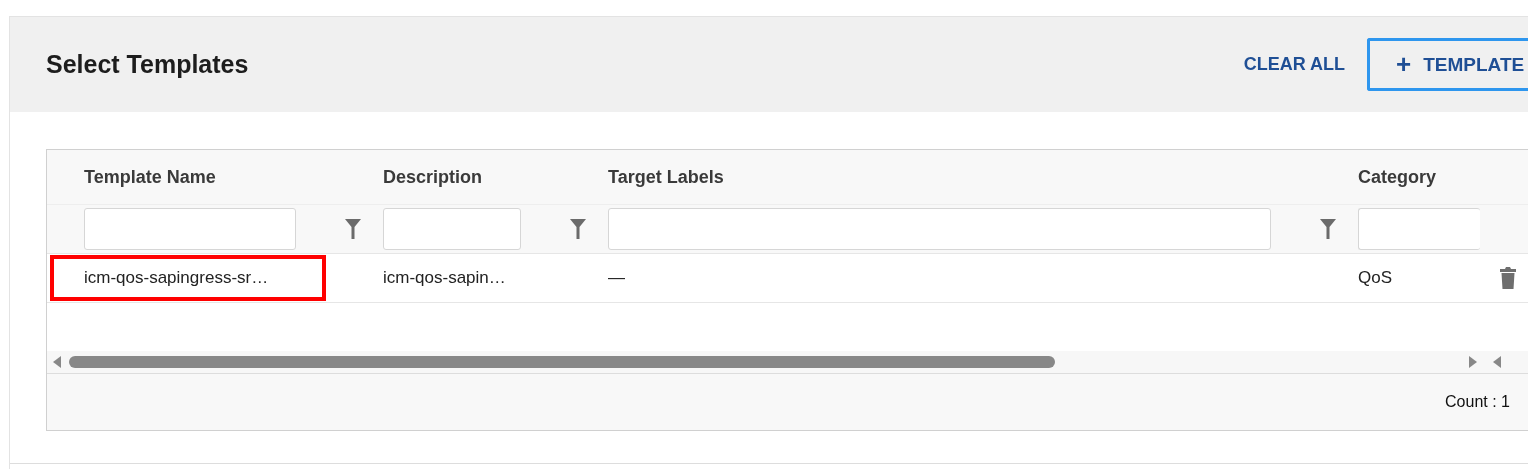 The height and width of the screenshot is (469, 1528). I want to click on scroll-right-icon, so click(1473, 362).